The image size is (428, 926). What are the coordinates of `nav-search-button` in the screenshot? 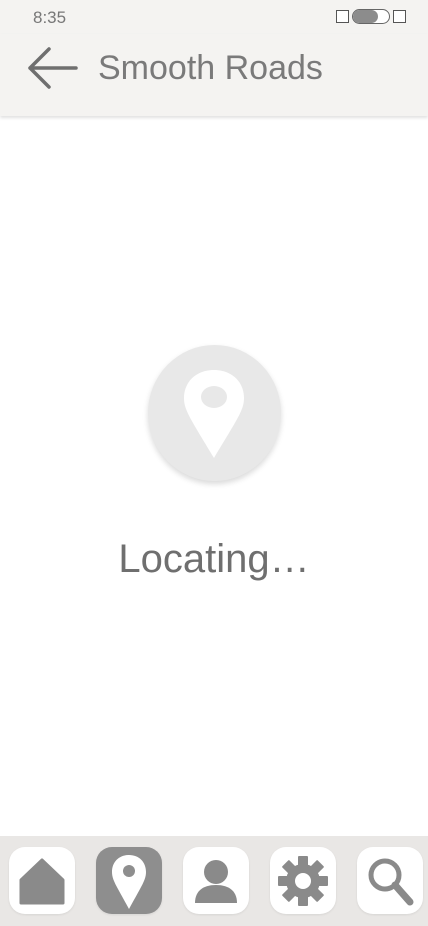 It's located at (390, 880).